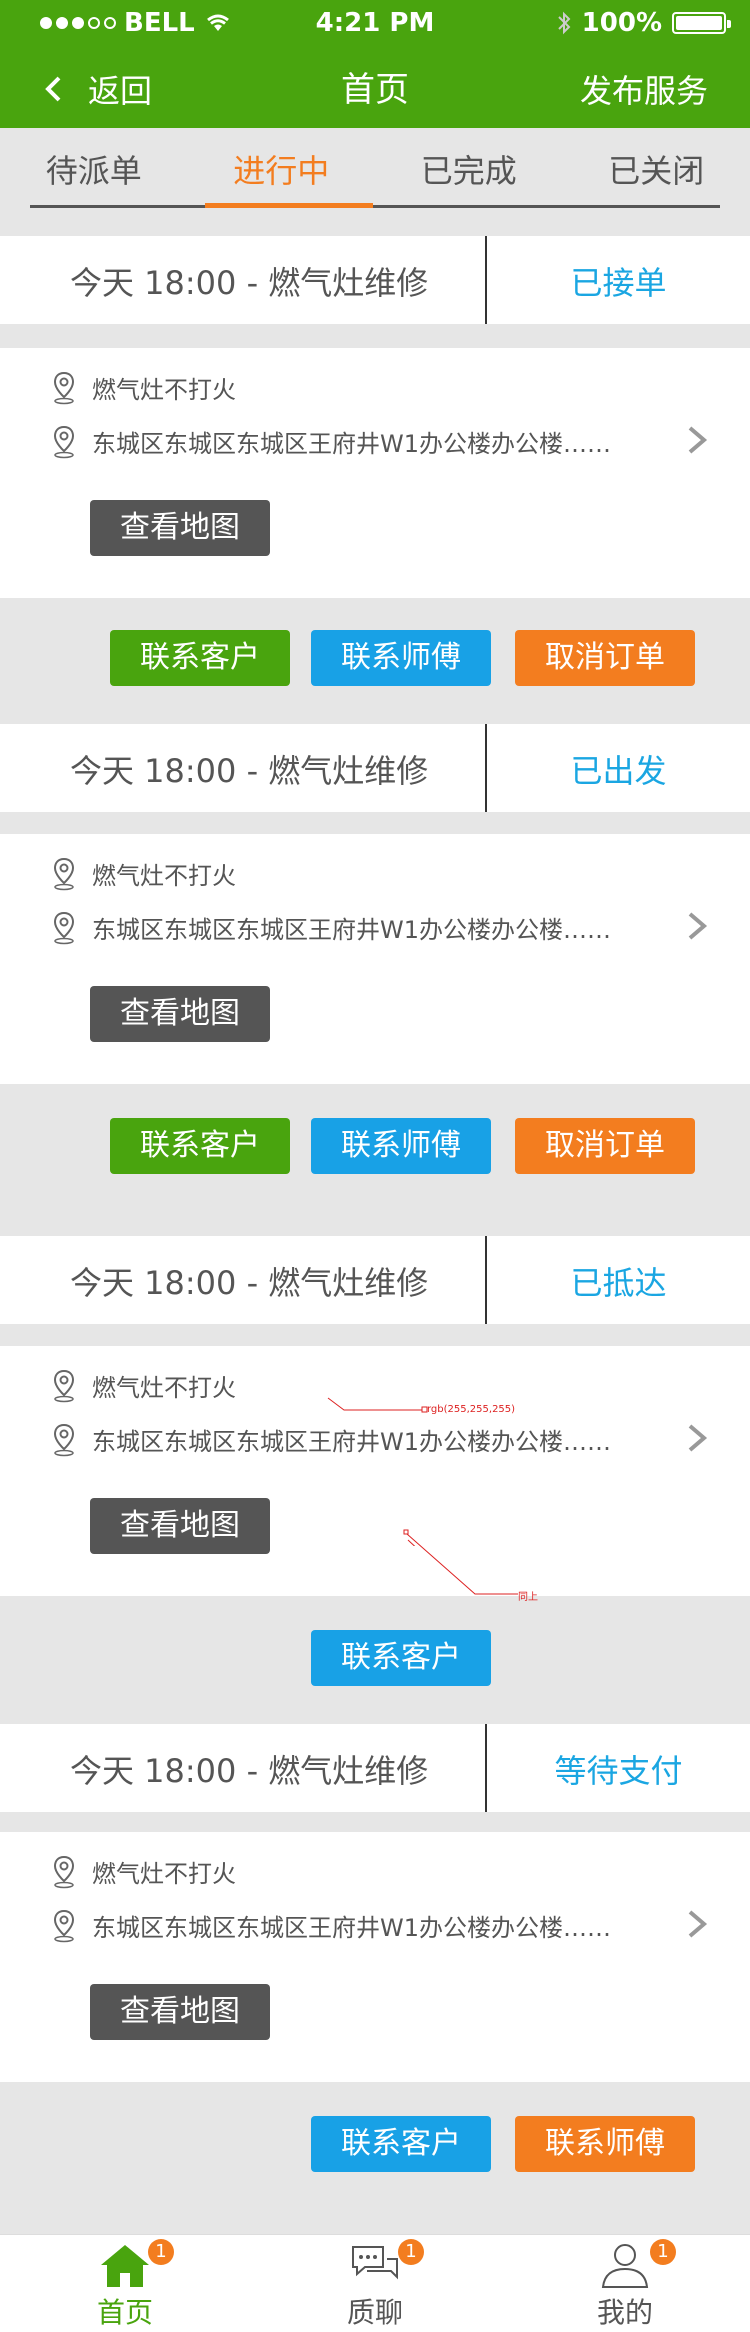 This screenshot has width=750, height=2332. Describe the element at coordinates (377, 1471) in the screenshot. I see `annotation-lines` at that location.